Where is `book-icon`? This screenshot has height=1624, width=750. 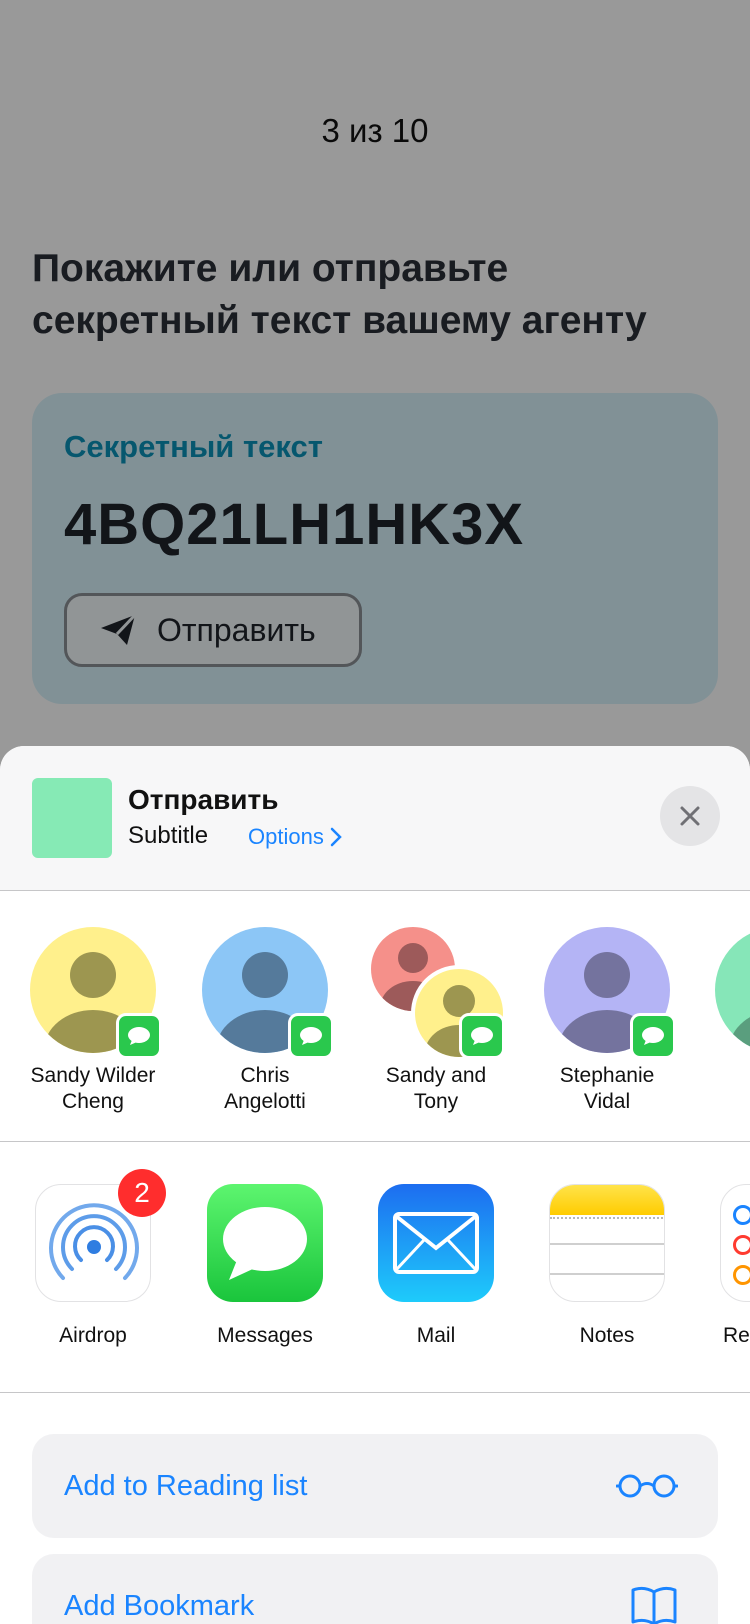
book-icon is located at coordinates (654, 1605).